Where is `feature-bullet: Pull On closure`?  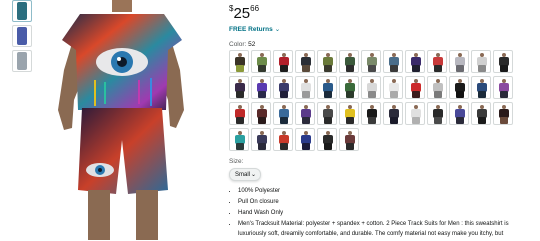 feature-bullet: Pull On closure is located at coordinates (388, 203).